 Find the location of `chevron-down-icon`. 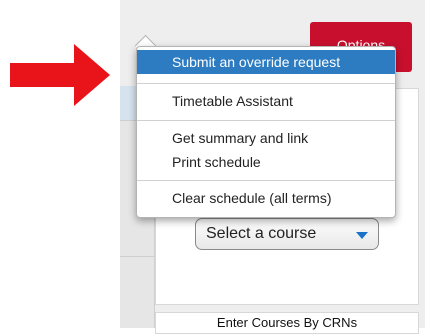

chevron-down-icon is located at coordinates (362, 235).